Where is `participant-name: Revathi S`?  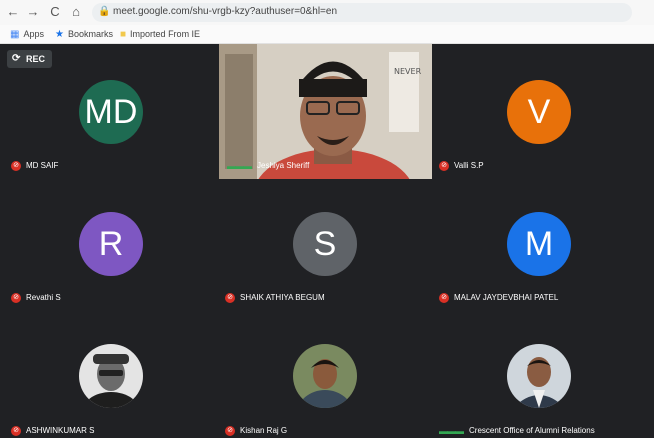 participant-name: Revathi S is located at coordinates (43, 297).